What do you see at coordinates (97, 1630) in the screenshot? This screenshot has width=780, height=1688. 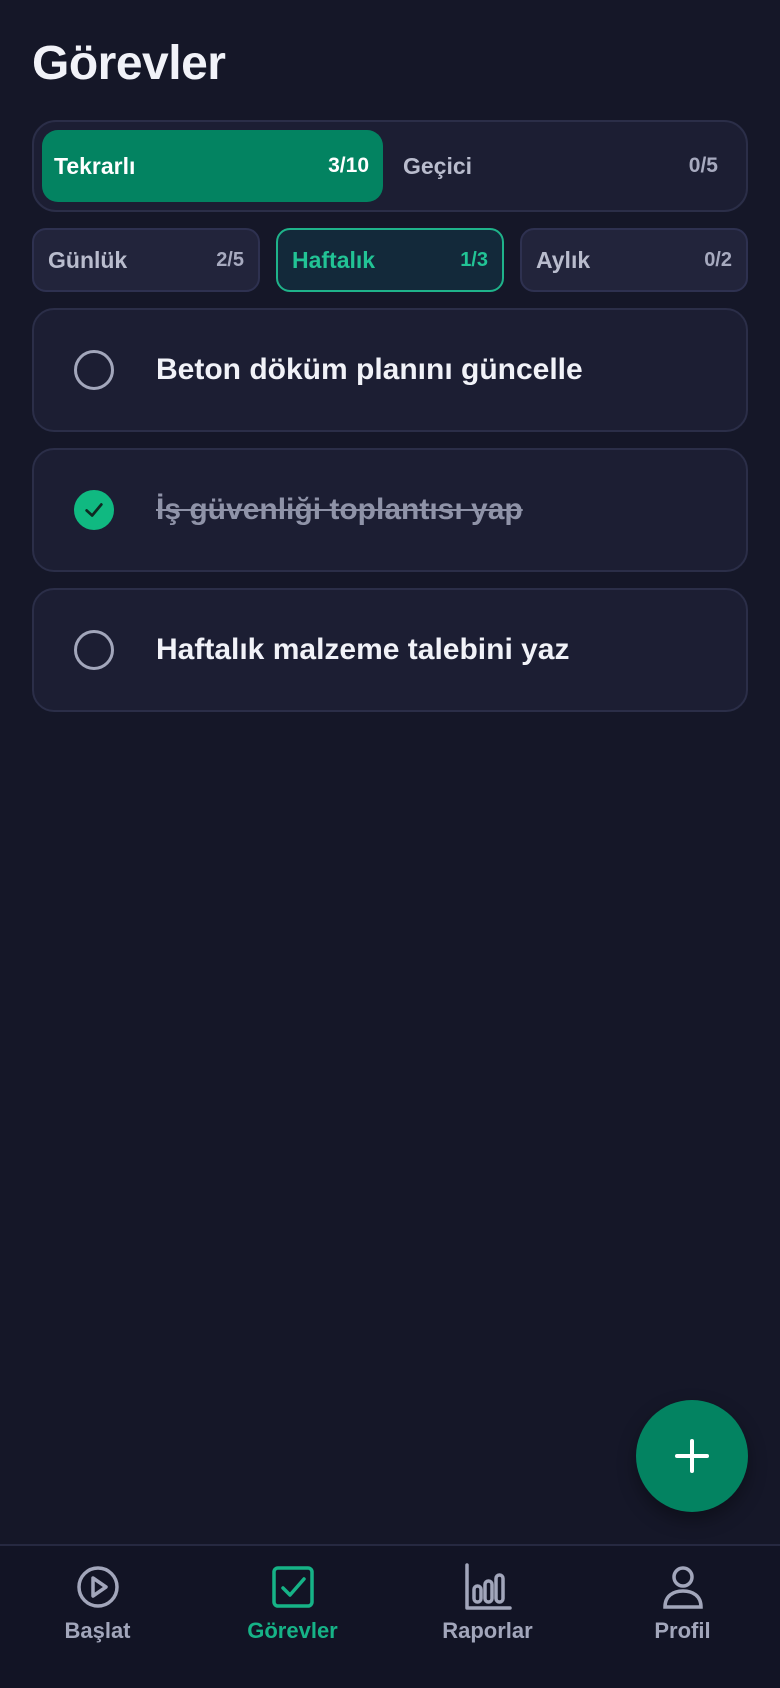 I see `nav-label: Başlat` at bounding box center [97, 1630].